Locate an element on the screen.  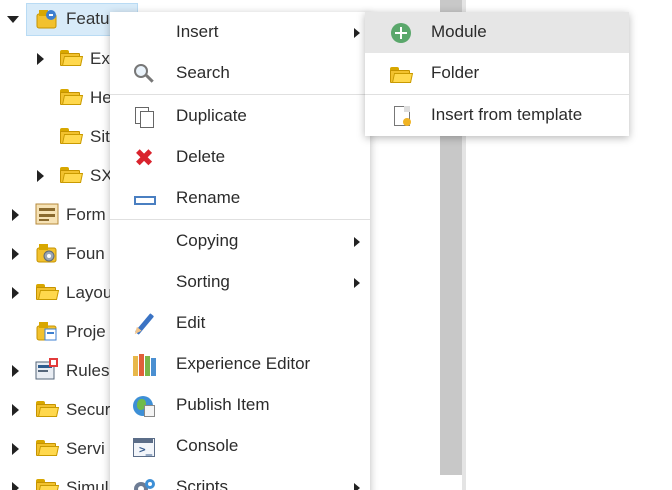
menu-item-experience-editor: Experience Editor is located at coordinates (240, 364).